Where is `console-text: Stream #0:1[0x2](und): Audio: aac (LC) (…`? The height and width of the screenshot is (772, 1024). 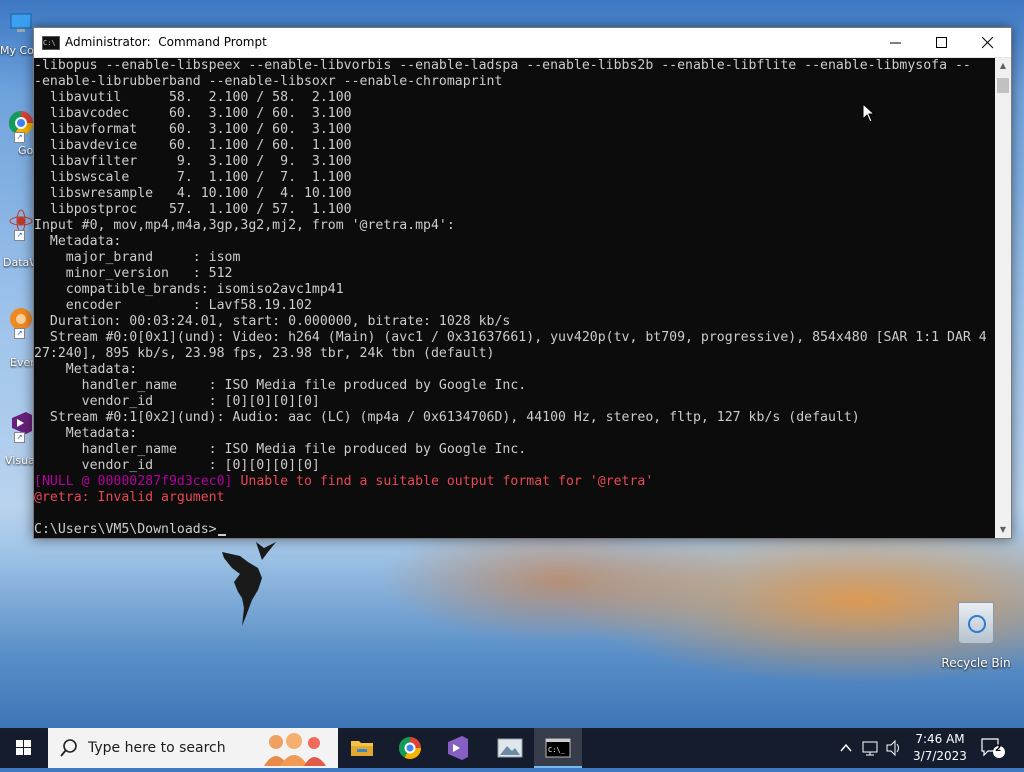
console-text: Stream #0:1[0x2](und): Audio: aac (LC) (… is located at coordinates (447, 417).